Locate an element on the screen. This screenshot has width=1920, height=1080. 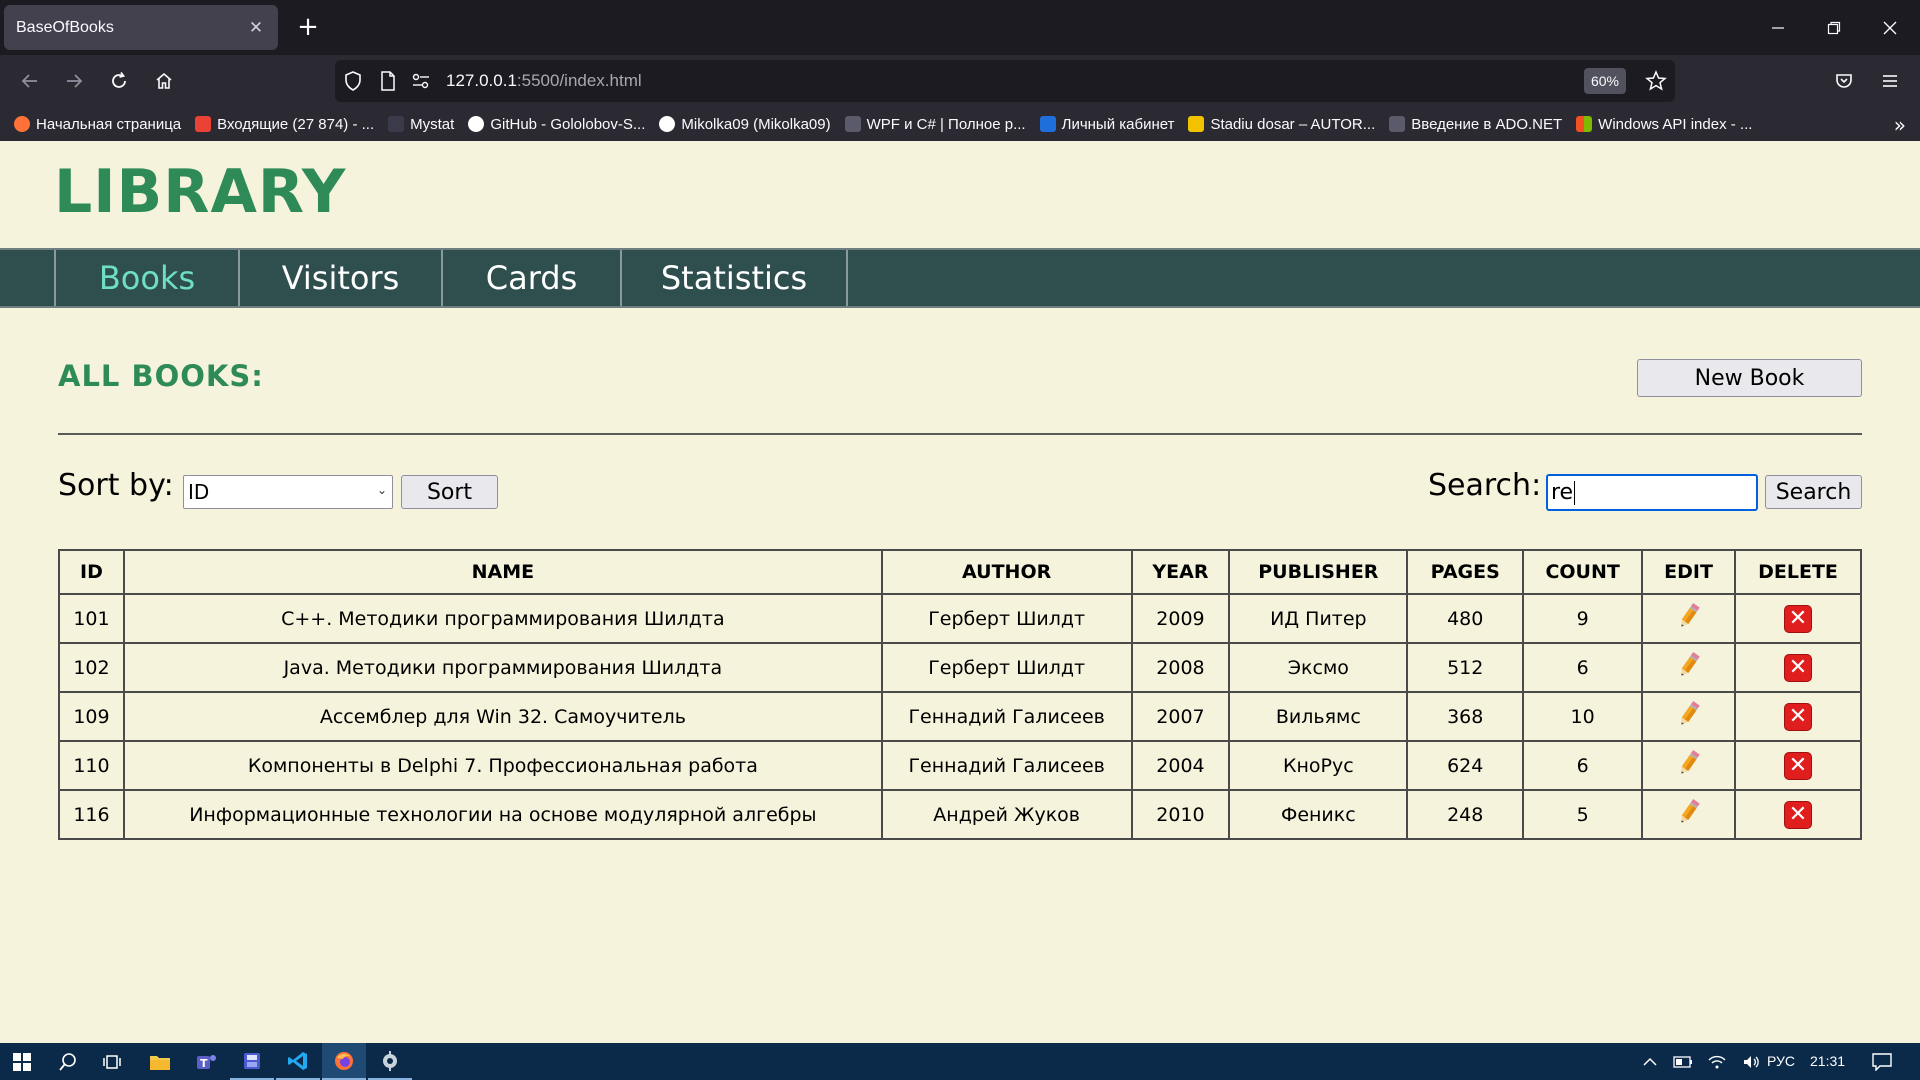
forward-icon is located at coordinates (74, 81).